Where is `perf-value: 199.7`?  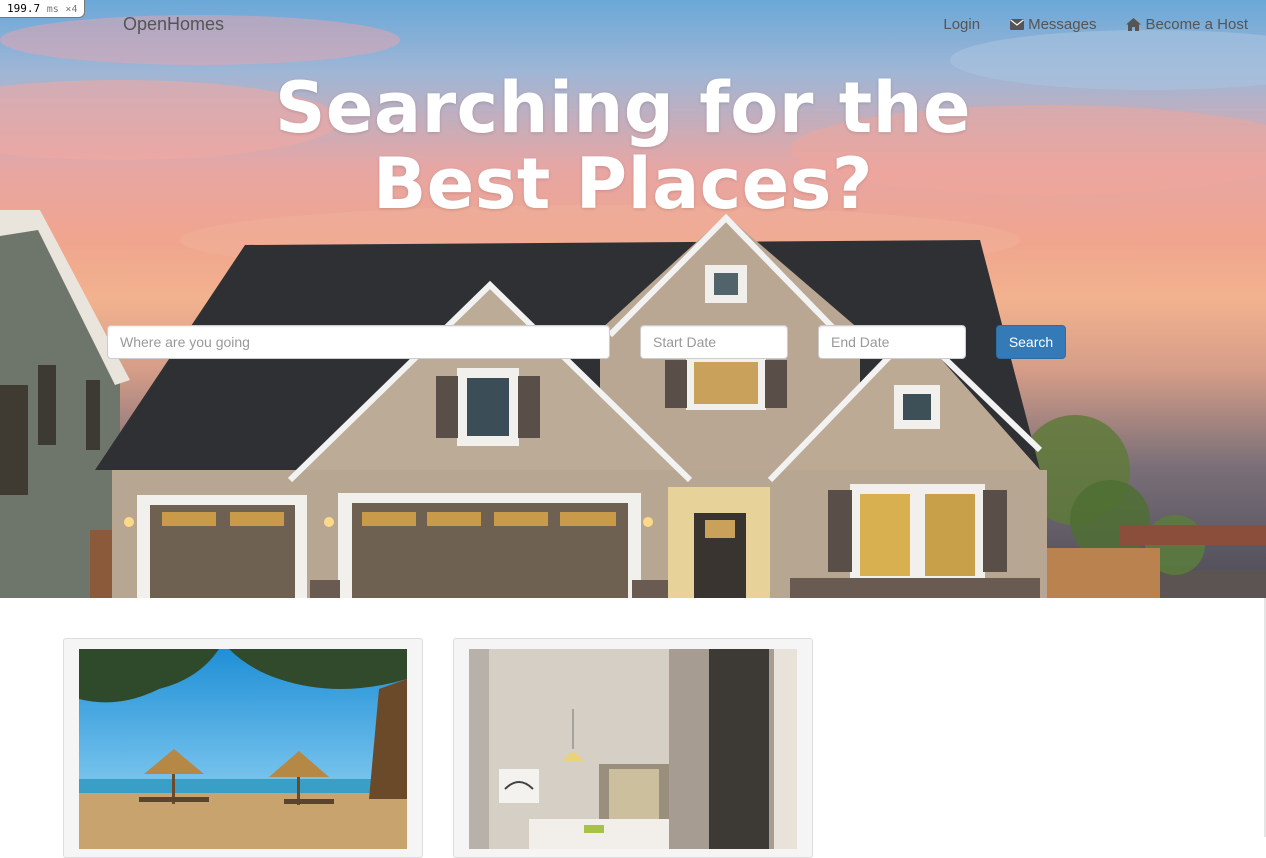 perf-value: 199.7 is located at coordinates (24, 8).